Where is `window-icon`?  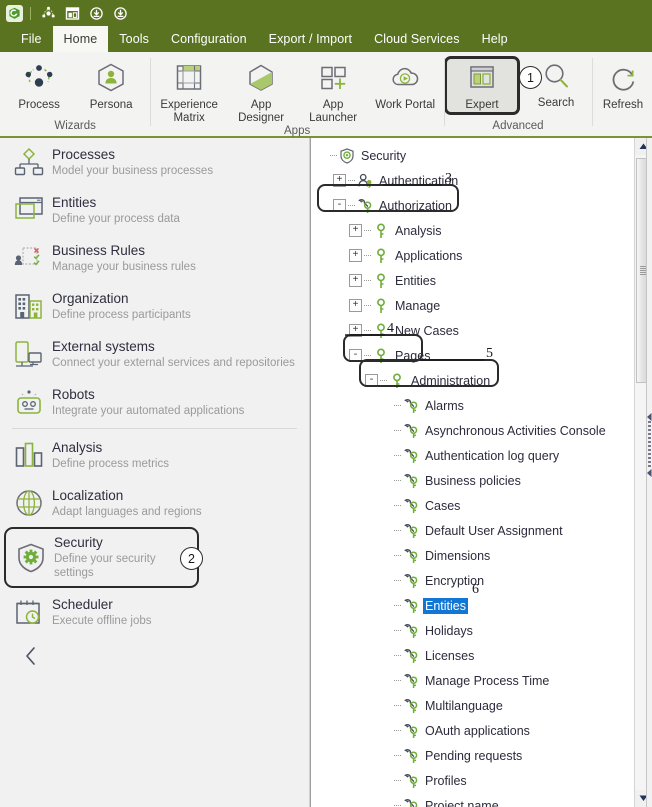 window-icon is located at coordinates (72, 13).